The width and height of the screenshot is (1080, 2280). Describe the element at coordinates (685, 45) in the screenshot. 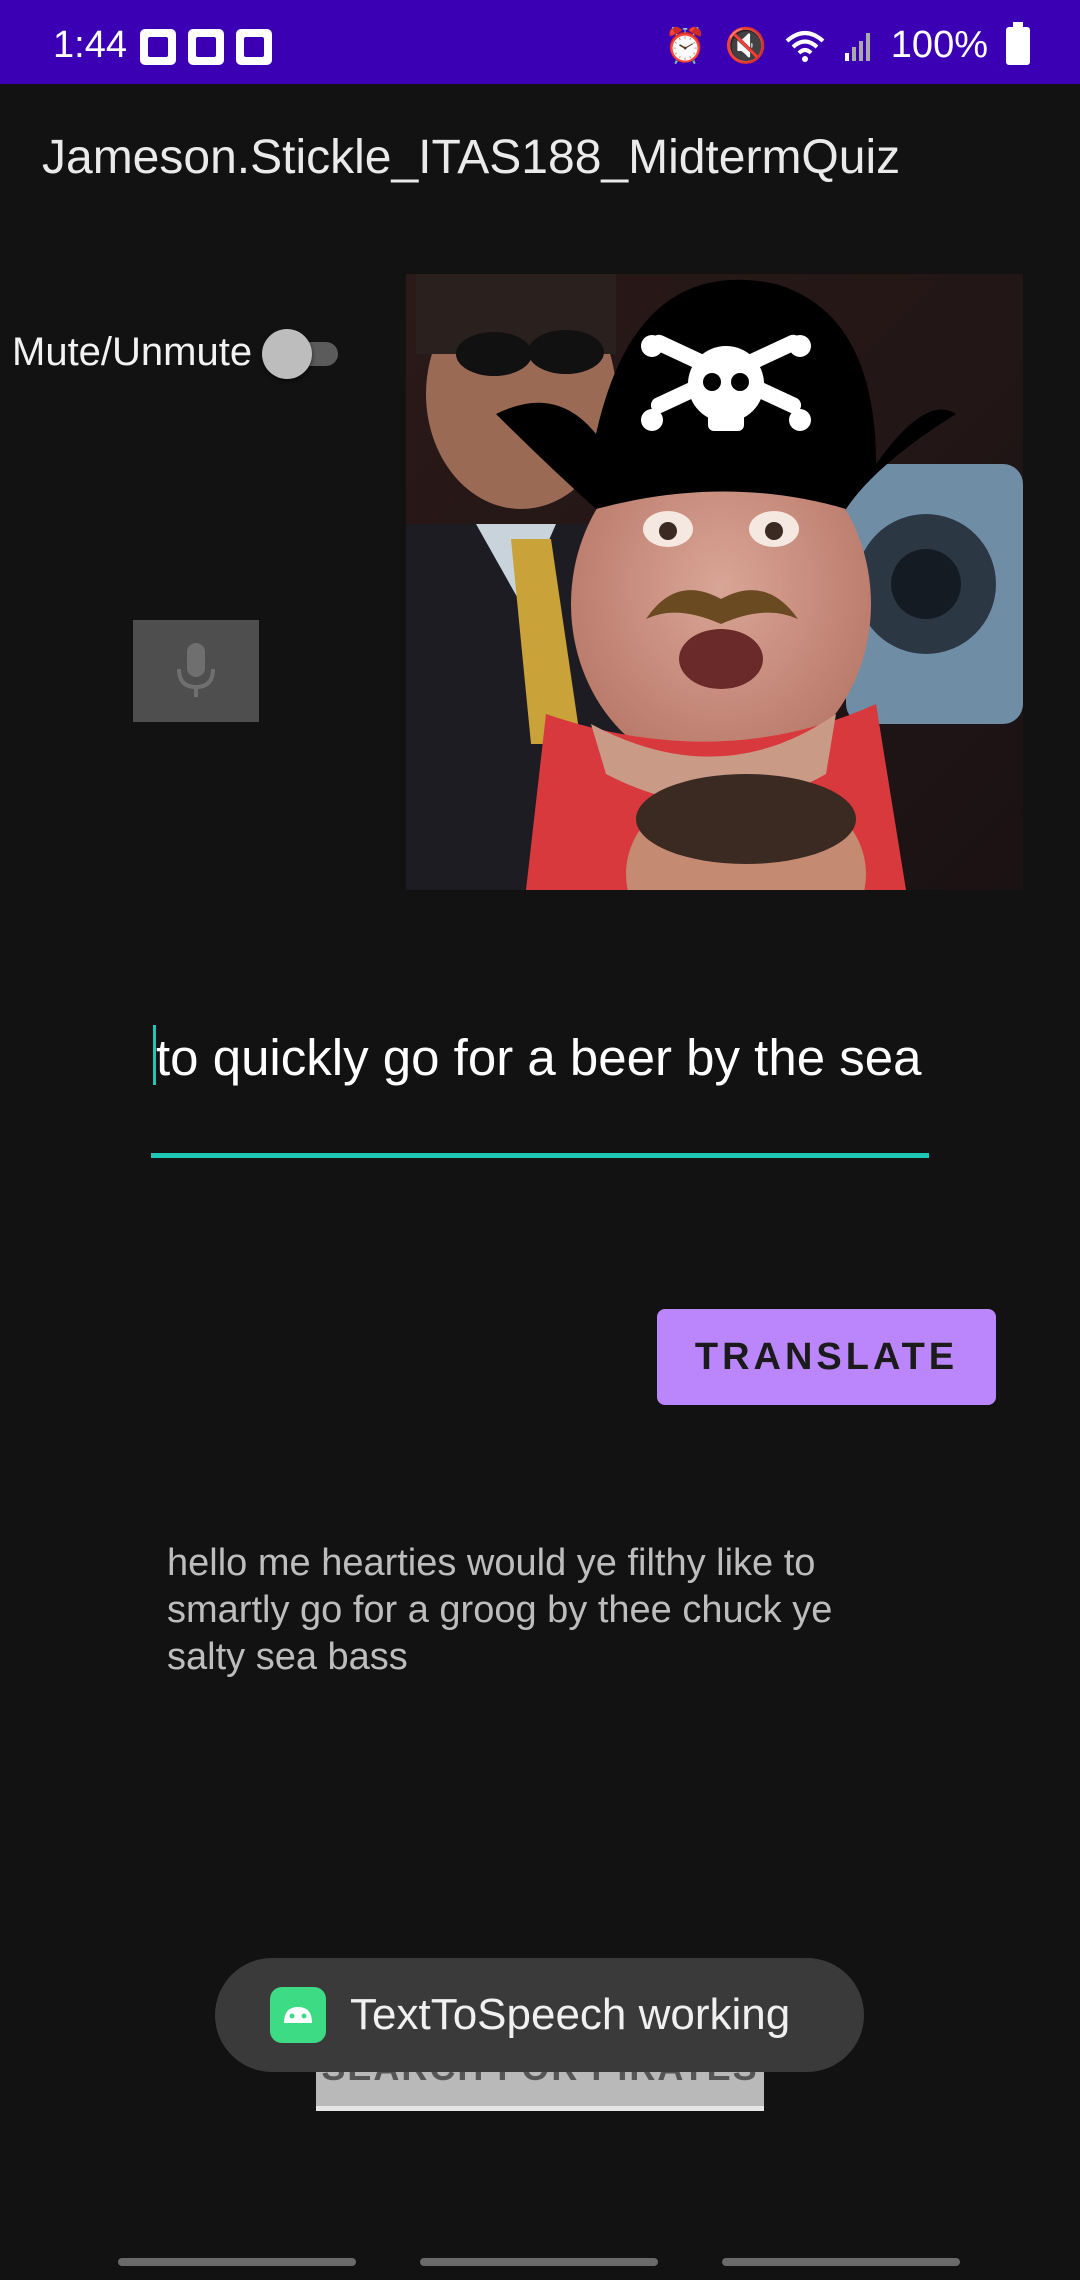

I see `alarm-icon: ⏰` at that location.